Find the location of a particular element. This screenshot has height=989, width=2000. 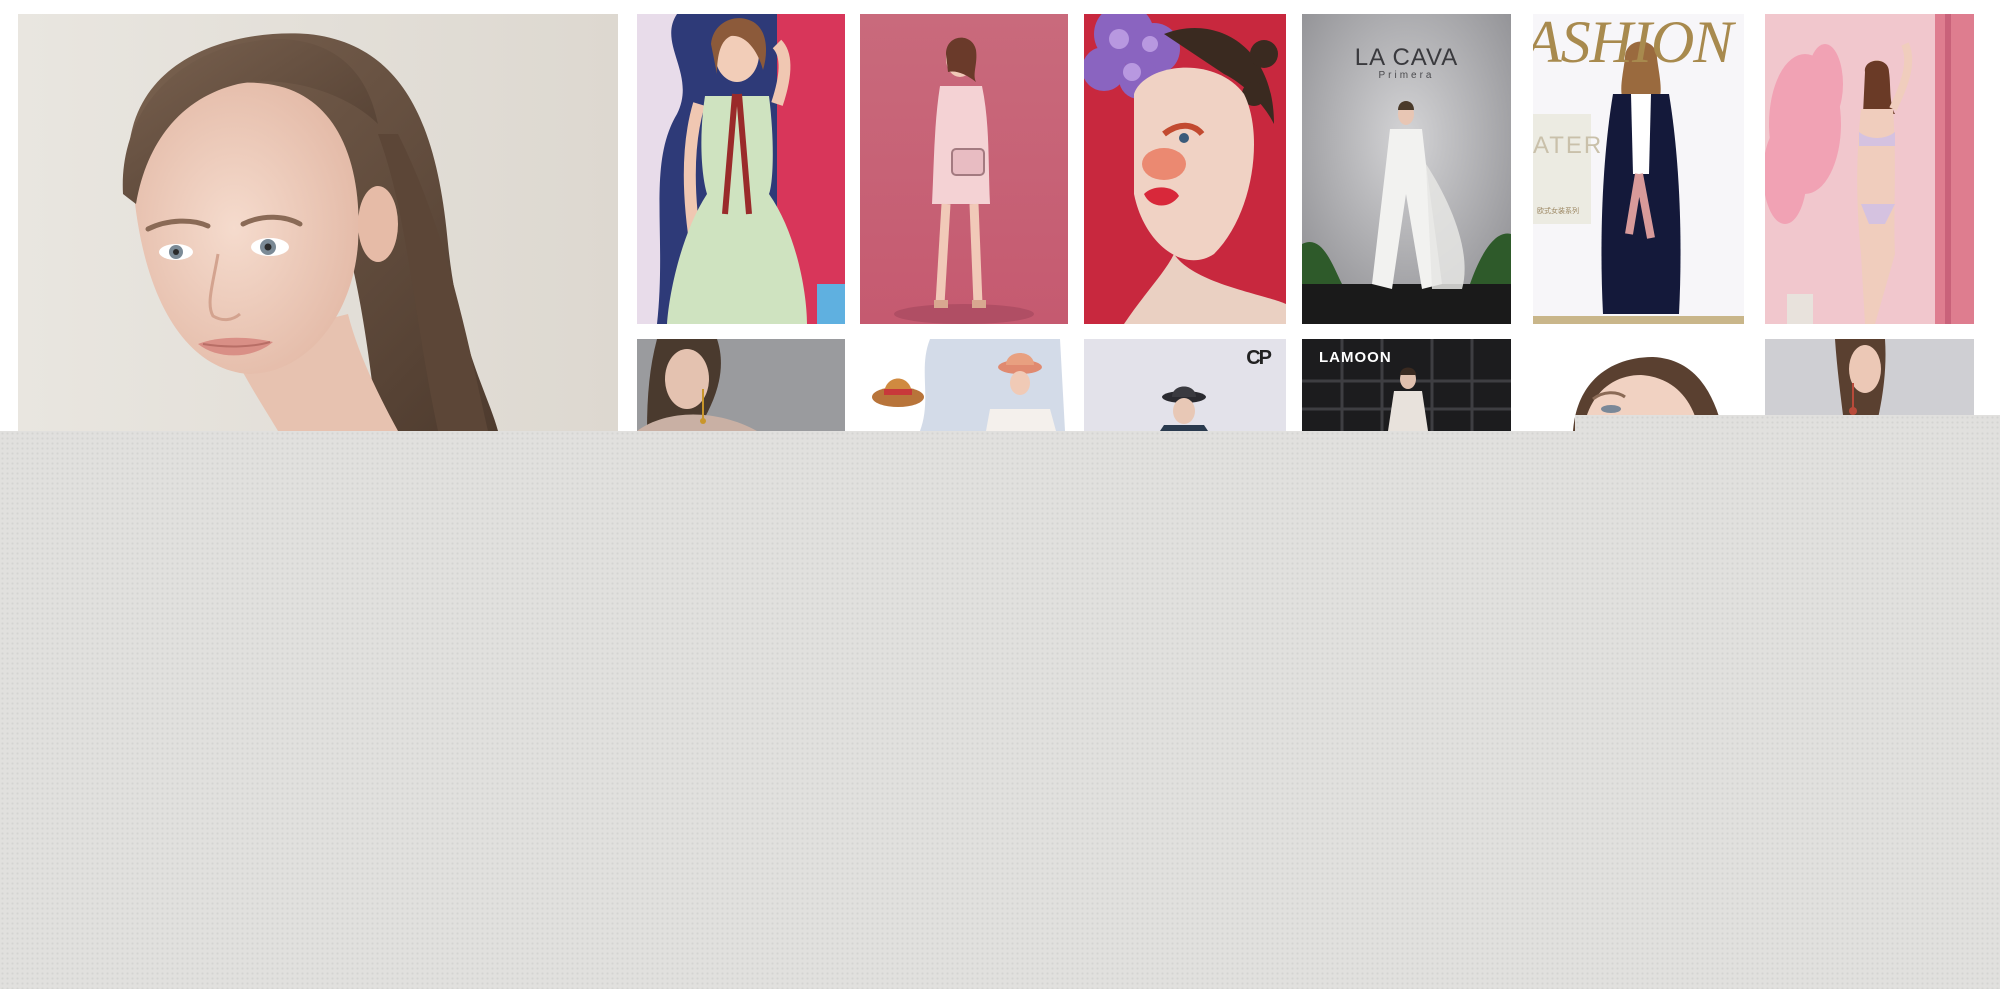

overlay-notch is located at coordinates (1787, 423).